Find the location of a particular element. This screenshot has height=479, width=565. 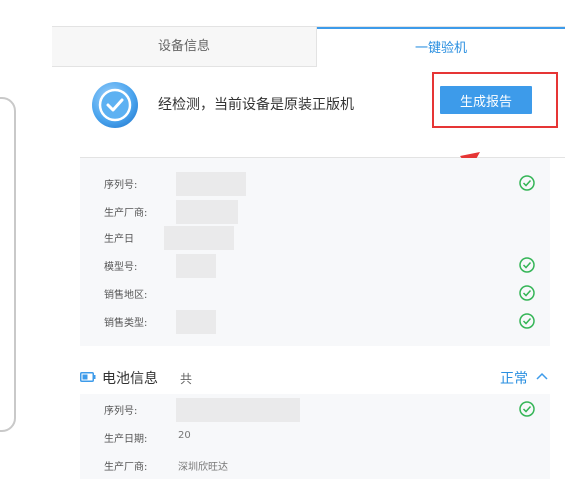

battery-summary: 共 is located at coordinates (186, 379).